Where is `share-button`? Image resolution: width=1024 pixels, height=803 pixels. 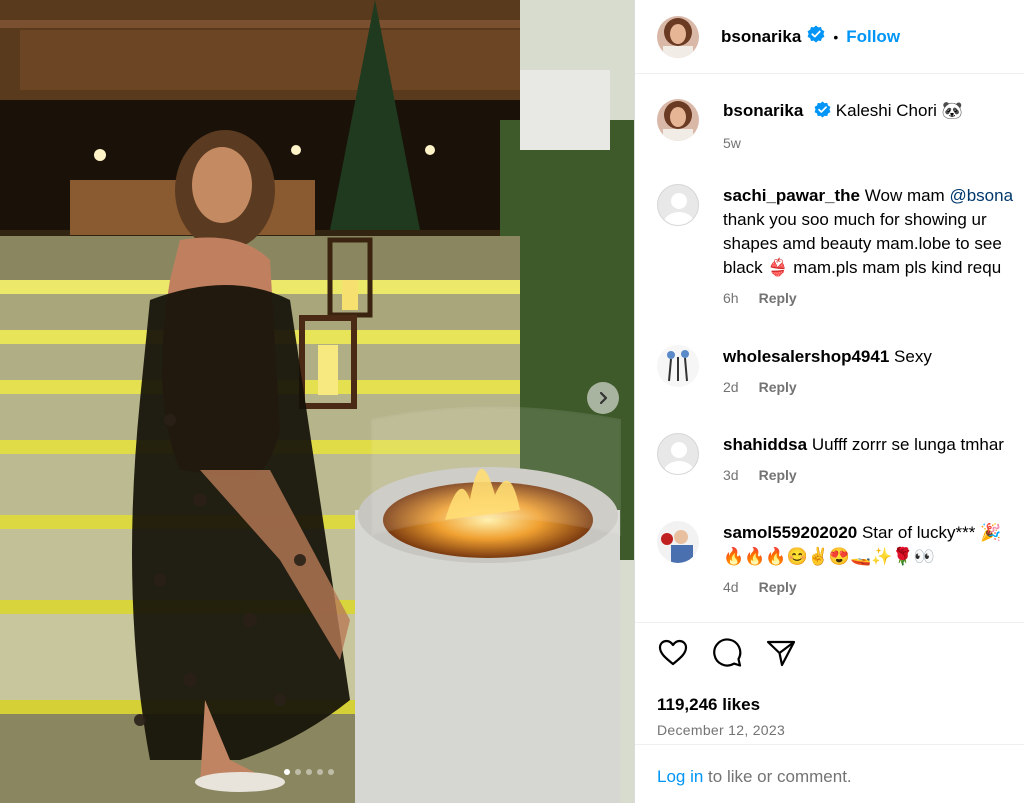 share-button is located at coordinates (781, 653).